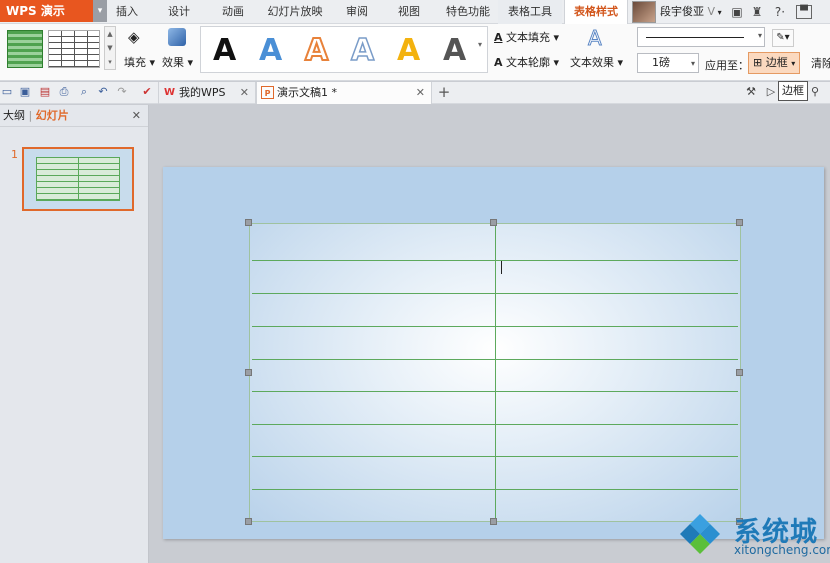 Image resolution: width=830 pixels, height=563 pixels. I want to click on text-fill-button: A 文本填充 ▾, so click(526, 37).